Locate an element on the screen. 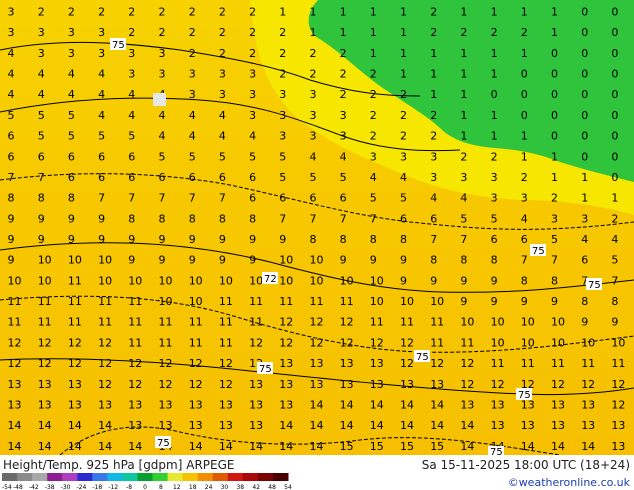  scale-tick-label: 18 is located at coordinates (193, 487).